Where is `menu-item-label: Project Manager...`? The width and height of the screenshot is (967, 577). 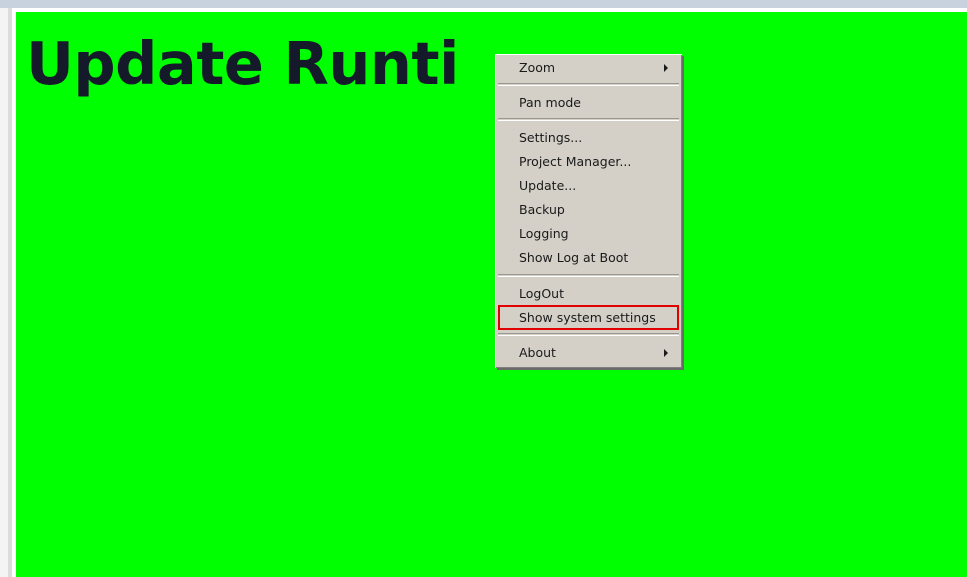 menu-item-label: Project Manager... is located at coordinates (575, 161).